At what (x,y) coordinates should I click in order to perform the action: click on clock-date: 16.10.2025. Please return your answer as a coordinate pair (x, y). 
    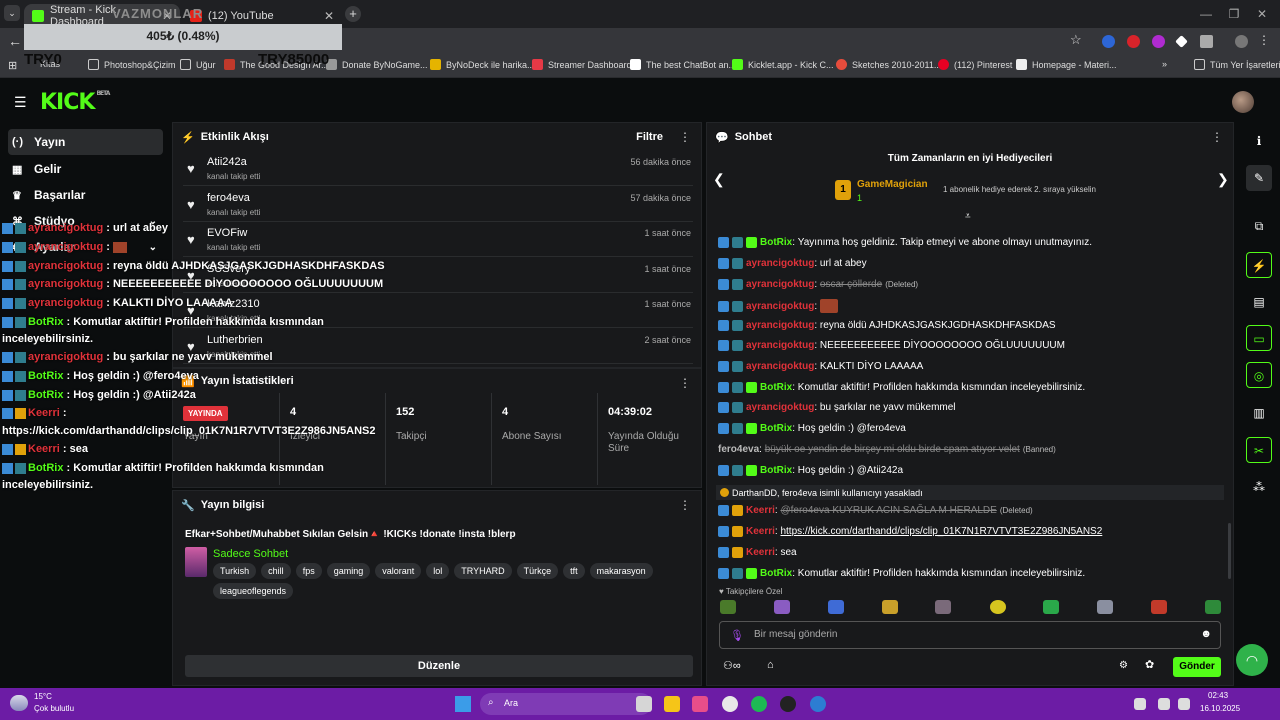
    Looking at the image, I should click on (1220, 708).